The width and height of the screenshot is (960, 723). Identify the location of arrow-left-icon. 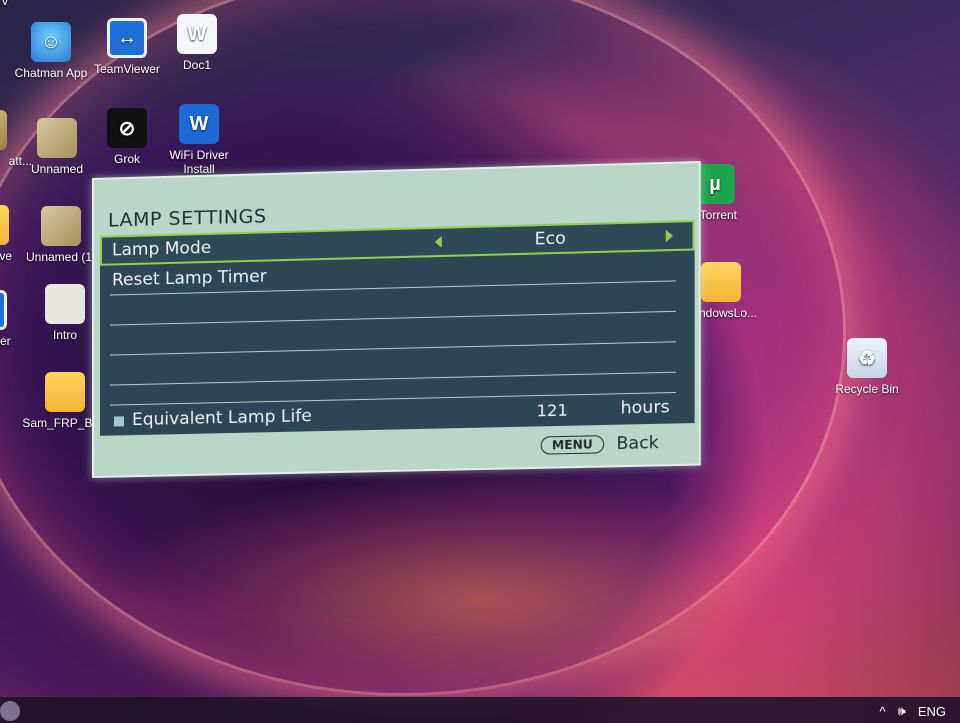
(438, 242).